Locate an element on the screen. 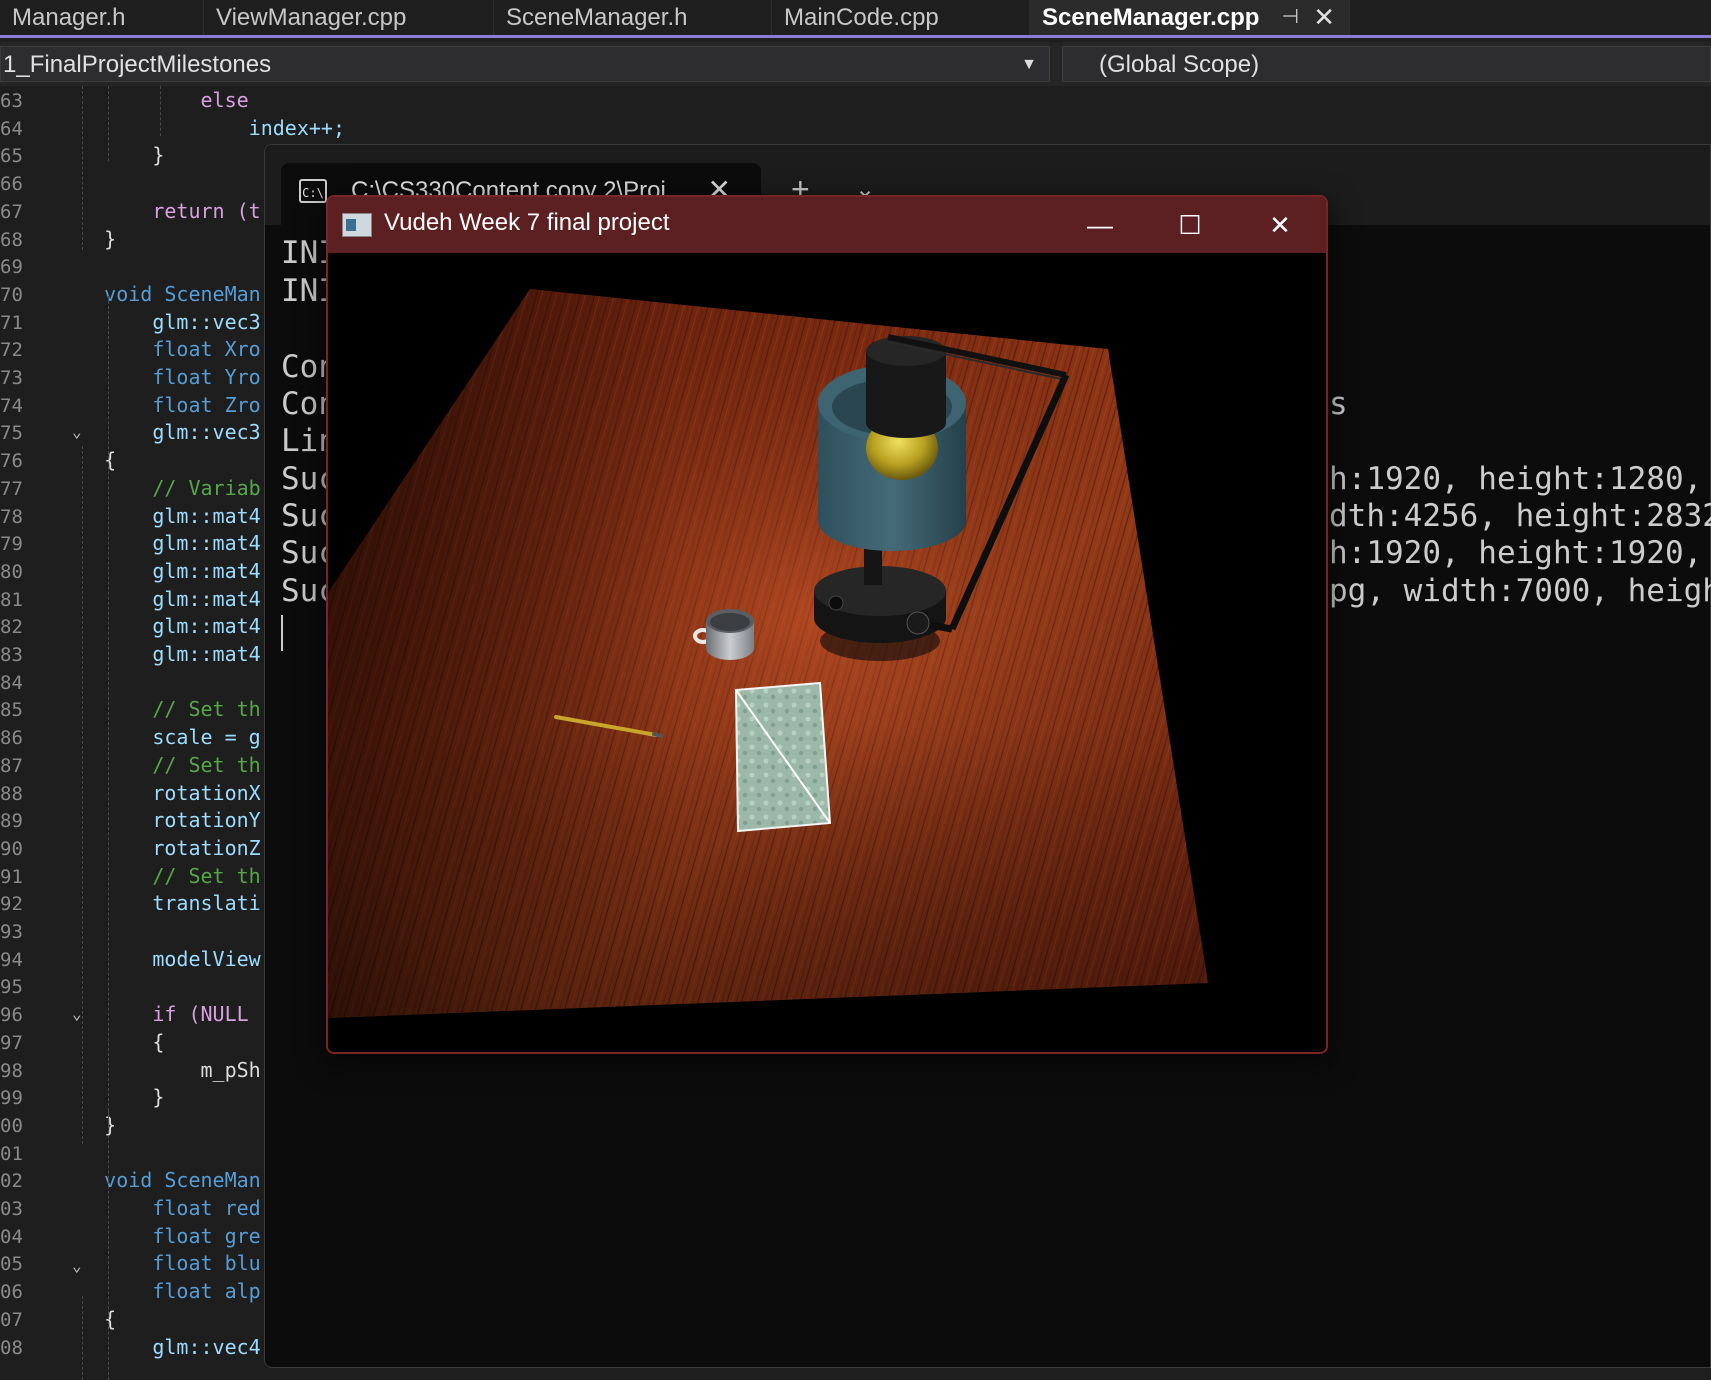 This screenshot has width=1711, height=1380. line-number: 87 is located at coordinates (11, 765).